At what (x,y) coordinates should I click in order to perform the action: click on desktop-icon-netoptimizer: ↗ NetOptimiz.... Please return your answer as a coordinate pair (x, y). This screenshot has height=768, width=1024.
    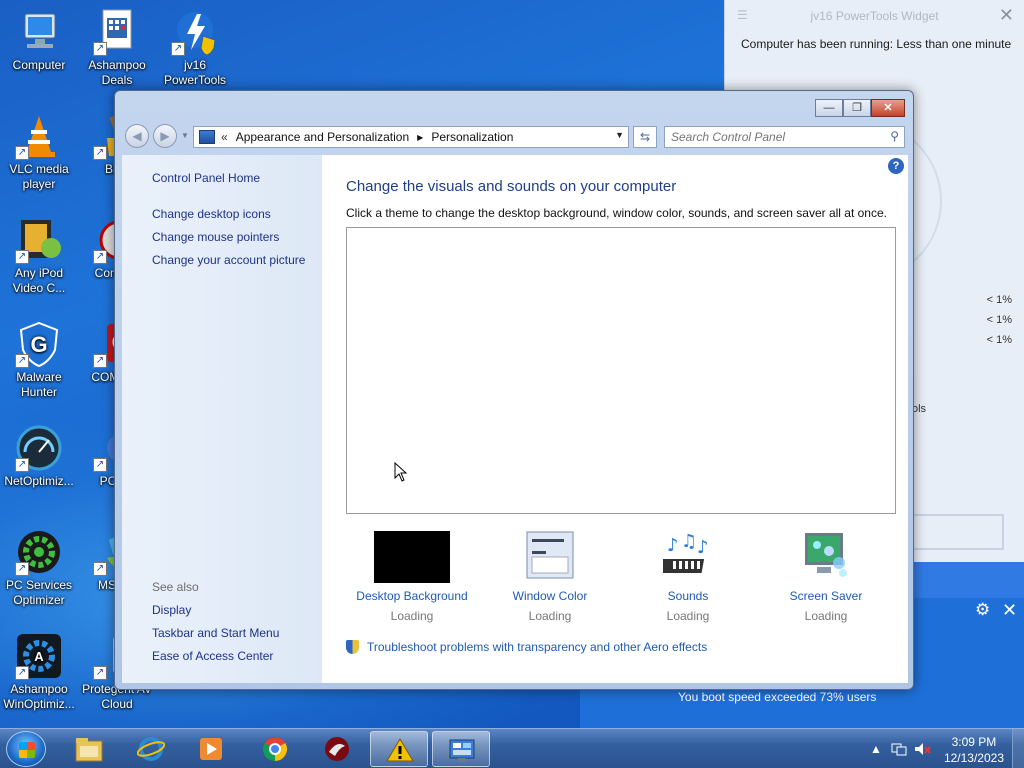
    Looking at the image, I should click on (39, 456).